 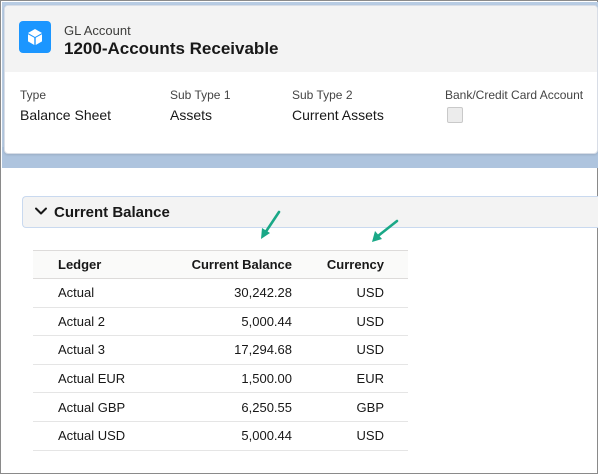 I want to click on column-header-current-balance: Current Balance, so click(x=227, y=264).